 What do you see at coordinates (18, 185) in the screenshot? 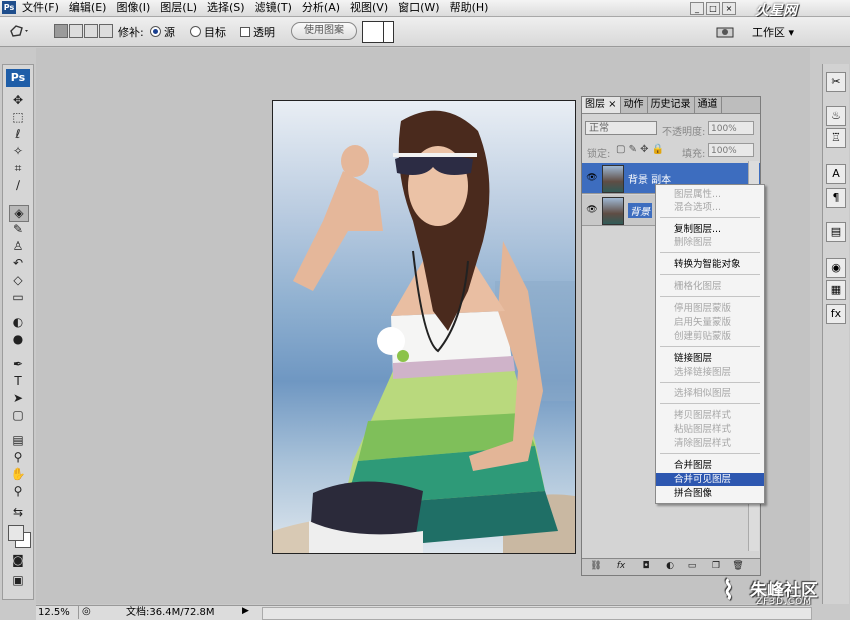
I see `slice-tool-icon: ∕` at bounding box center [18, 185].